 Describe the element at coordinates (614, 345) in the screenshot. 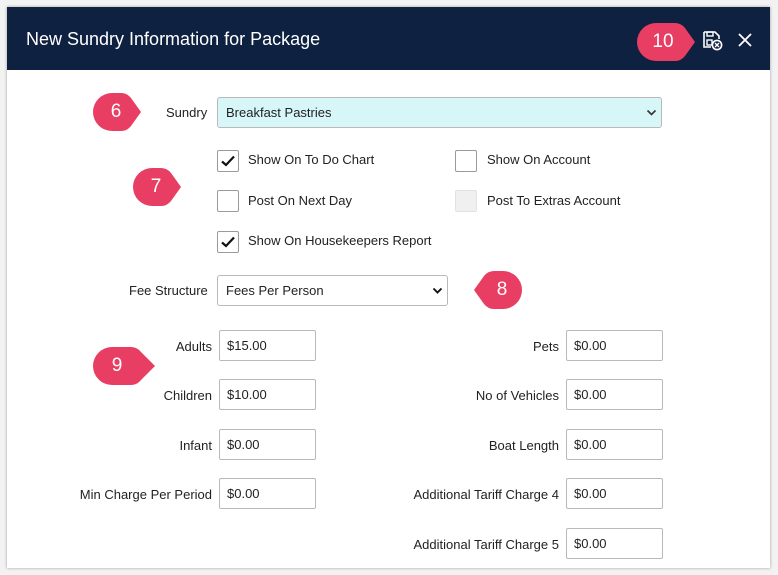

I see `pets-input` at that location.